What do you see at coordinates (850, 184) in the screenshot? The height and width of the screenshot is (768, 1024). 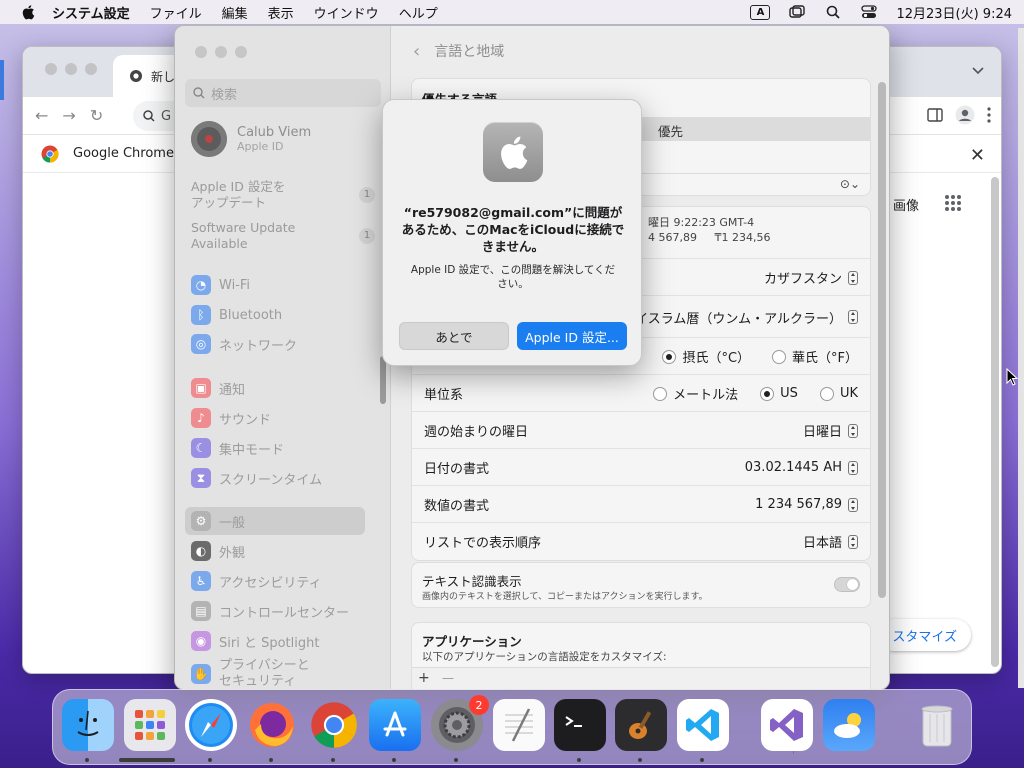 I see `language-action-menu-icon: ⊙⌄` at bounding box center [850, 184].